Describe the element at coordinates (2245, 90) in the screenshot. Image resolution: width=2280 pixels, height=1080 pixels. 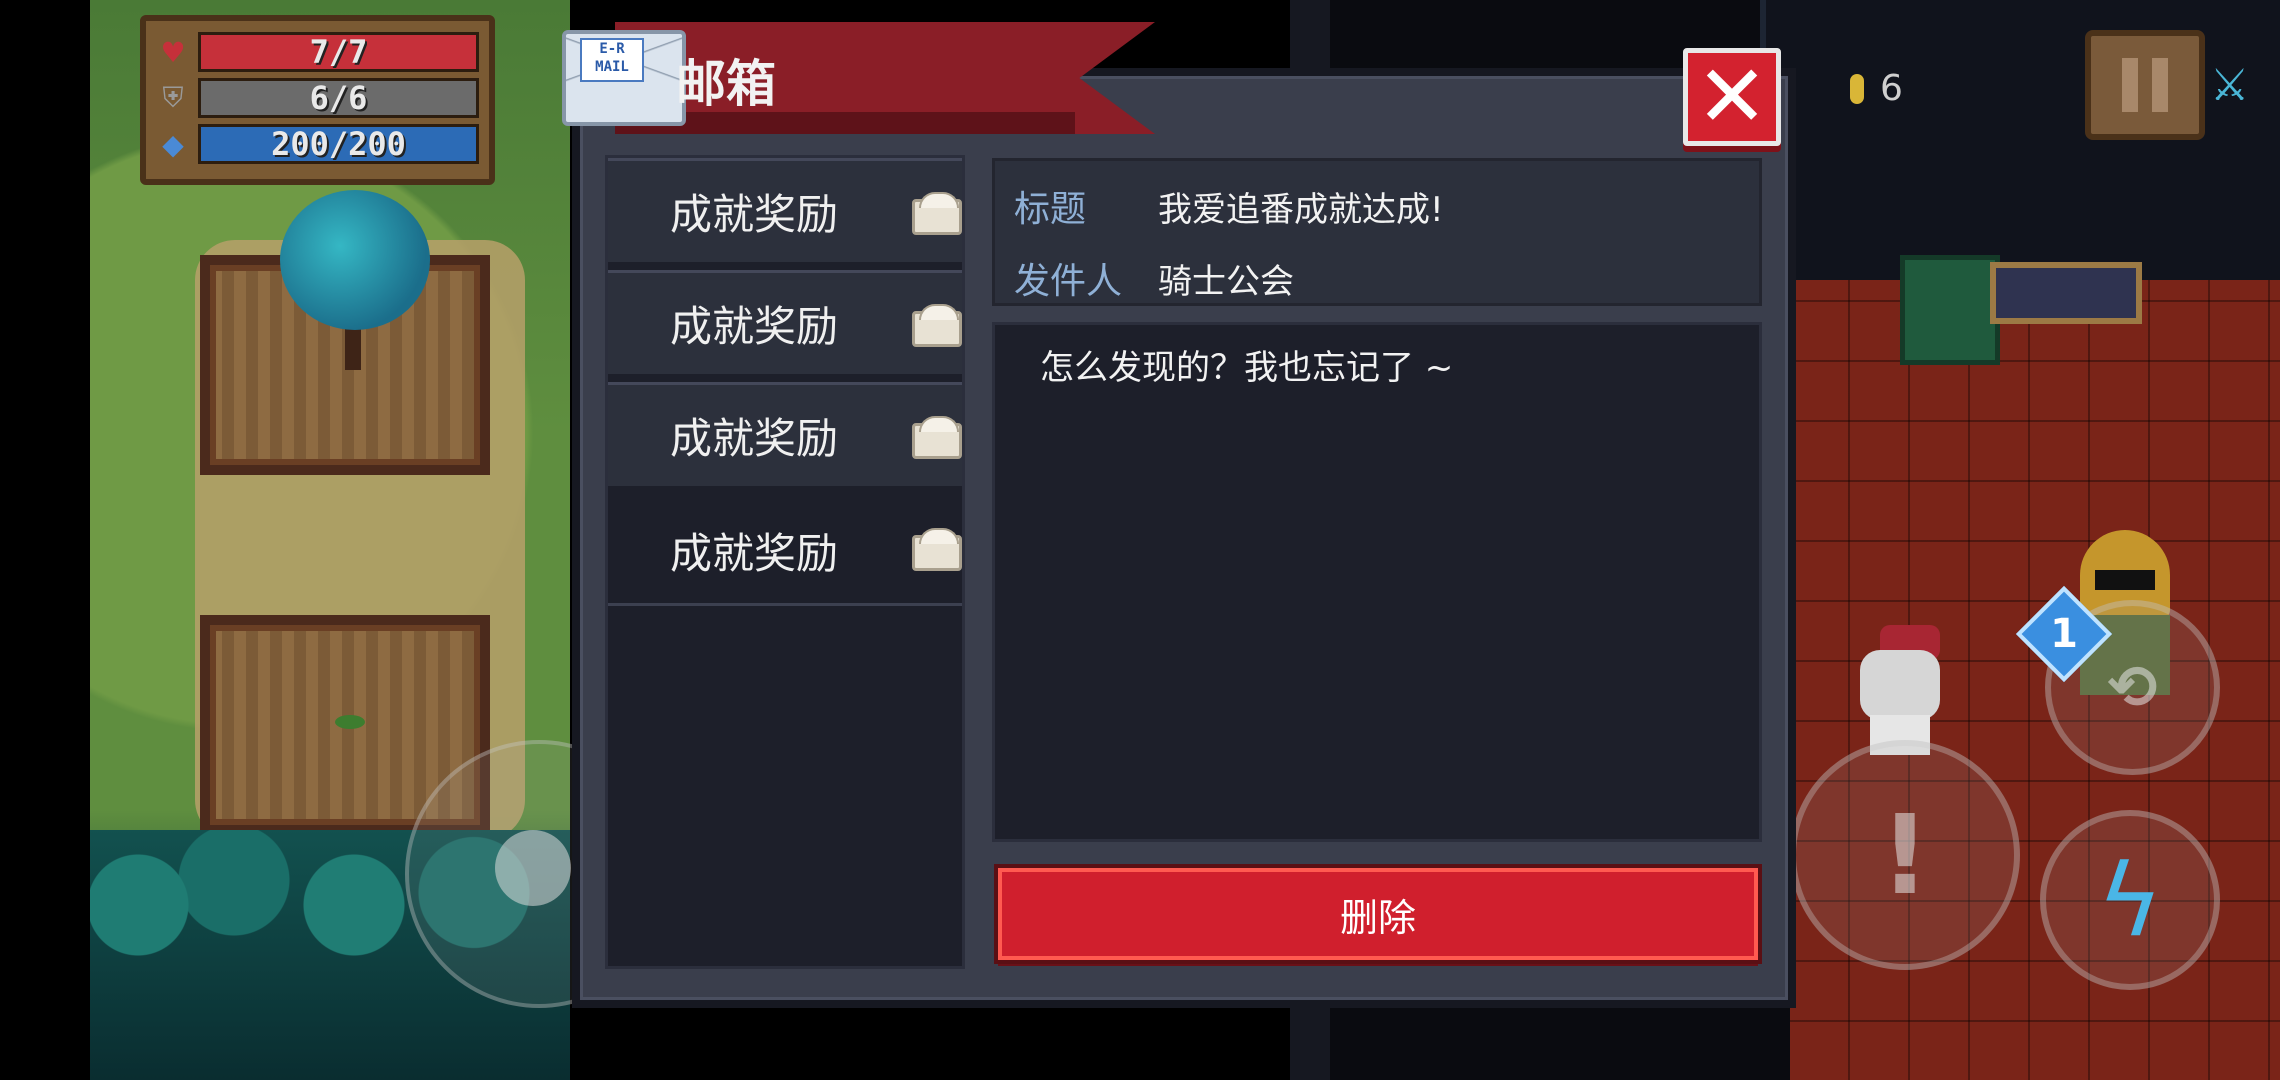
I see `weapon-icon: ⚔` at that location.